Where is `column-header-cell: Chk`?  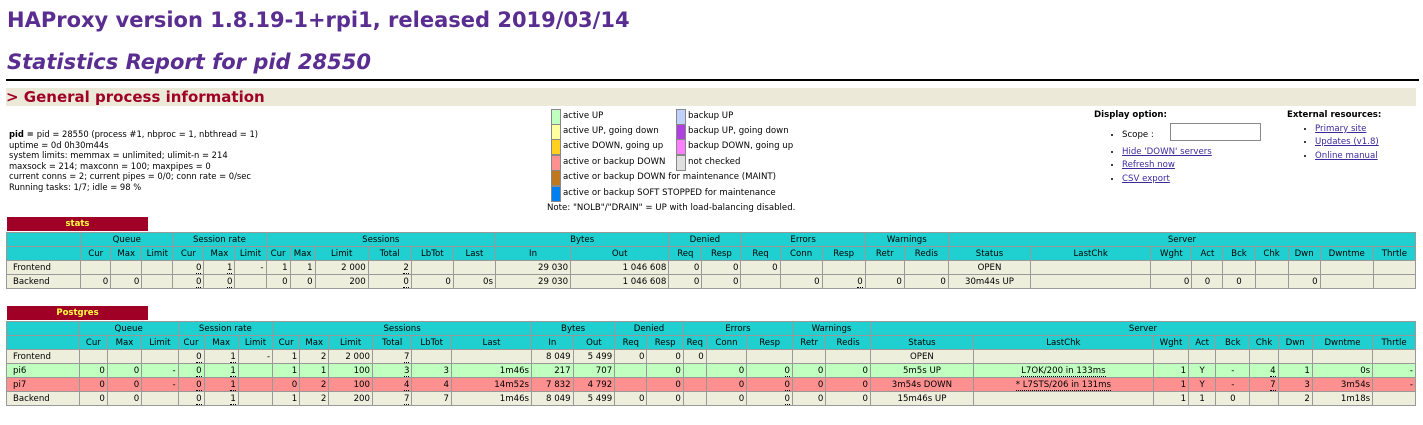 column-header-cell: Chk is located at coordinates (1264, 342).